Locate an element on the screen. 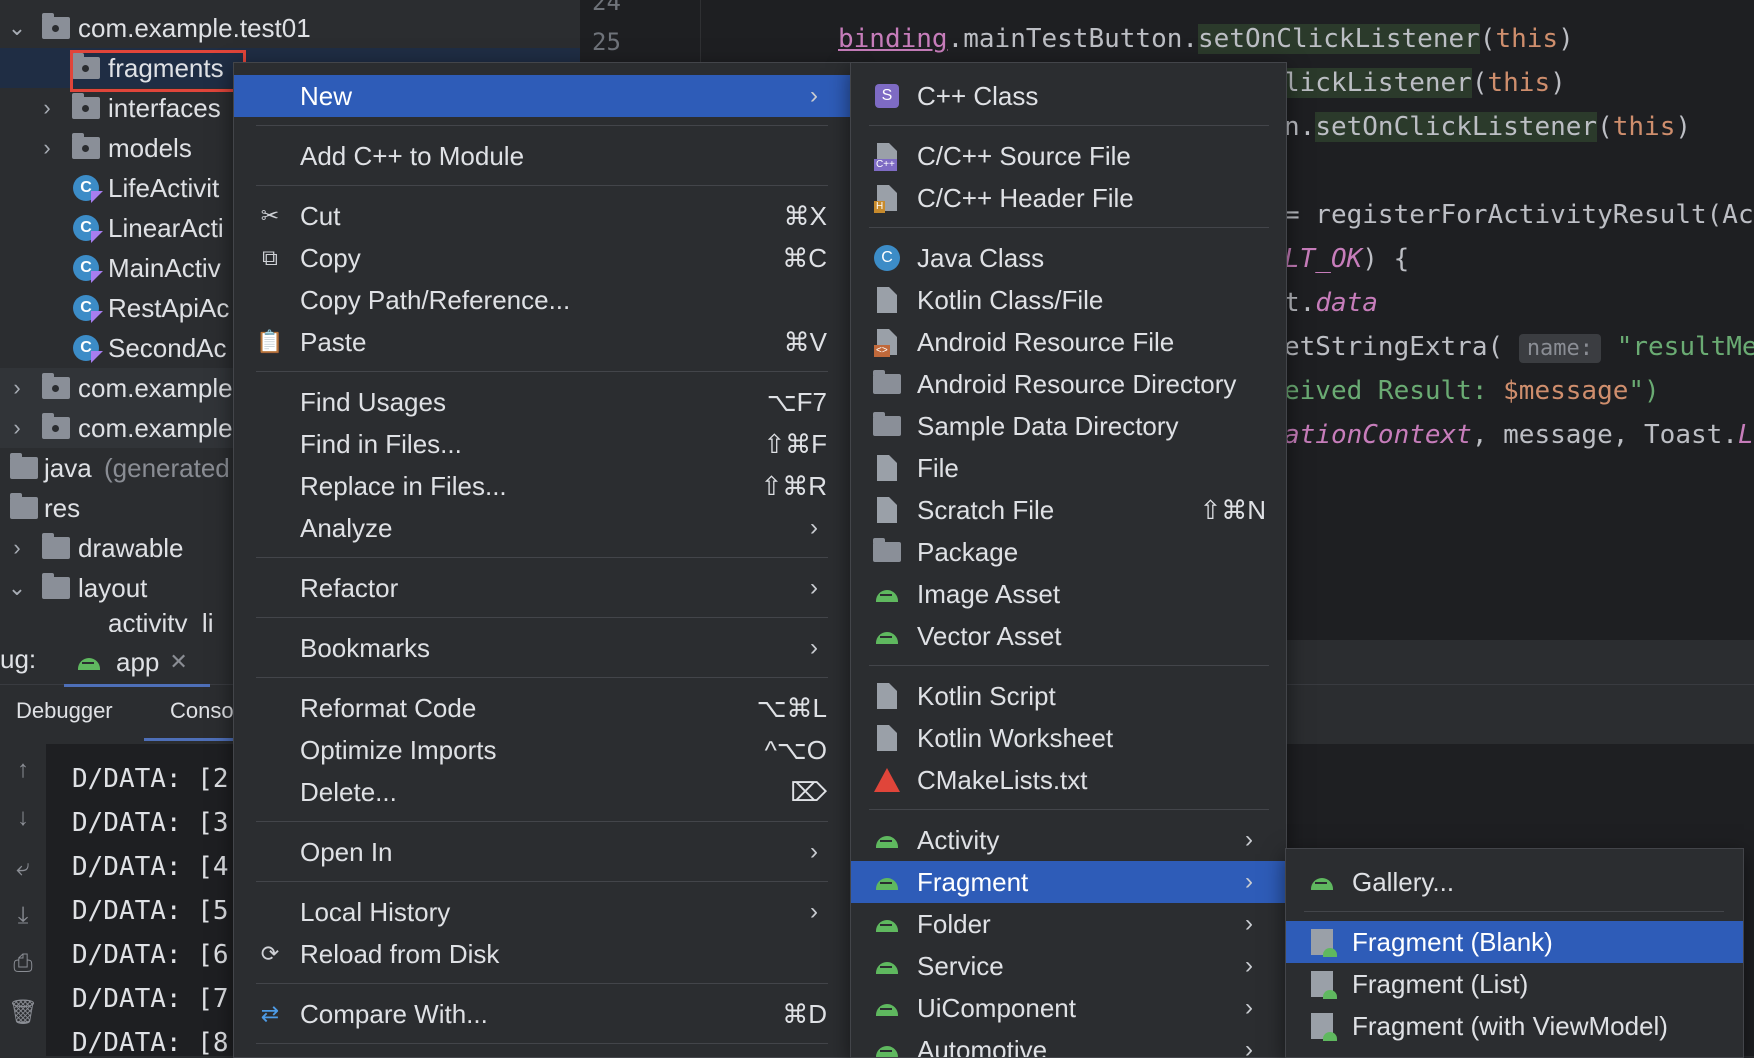  menu-item-java-class: C Java Class is located at coordinates (1068, 258).